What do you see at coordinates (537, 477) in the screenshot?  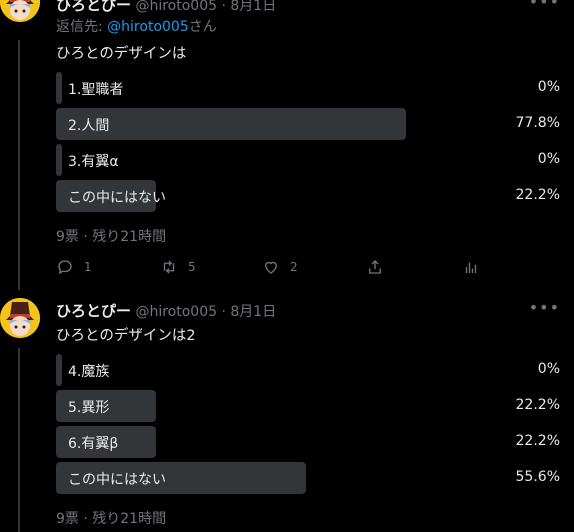 I see `poll-option-percentage: 55.6%` at bounding box center [537, 477].